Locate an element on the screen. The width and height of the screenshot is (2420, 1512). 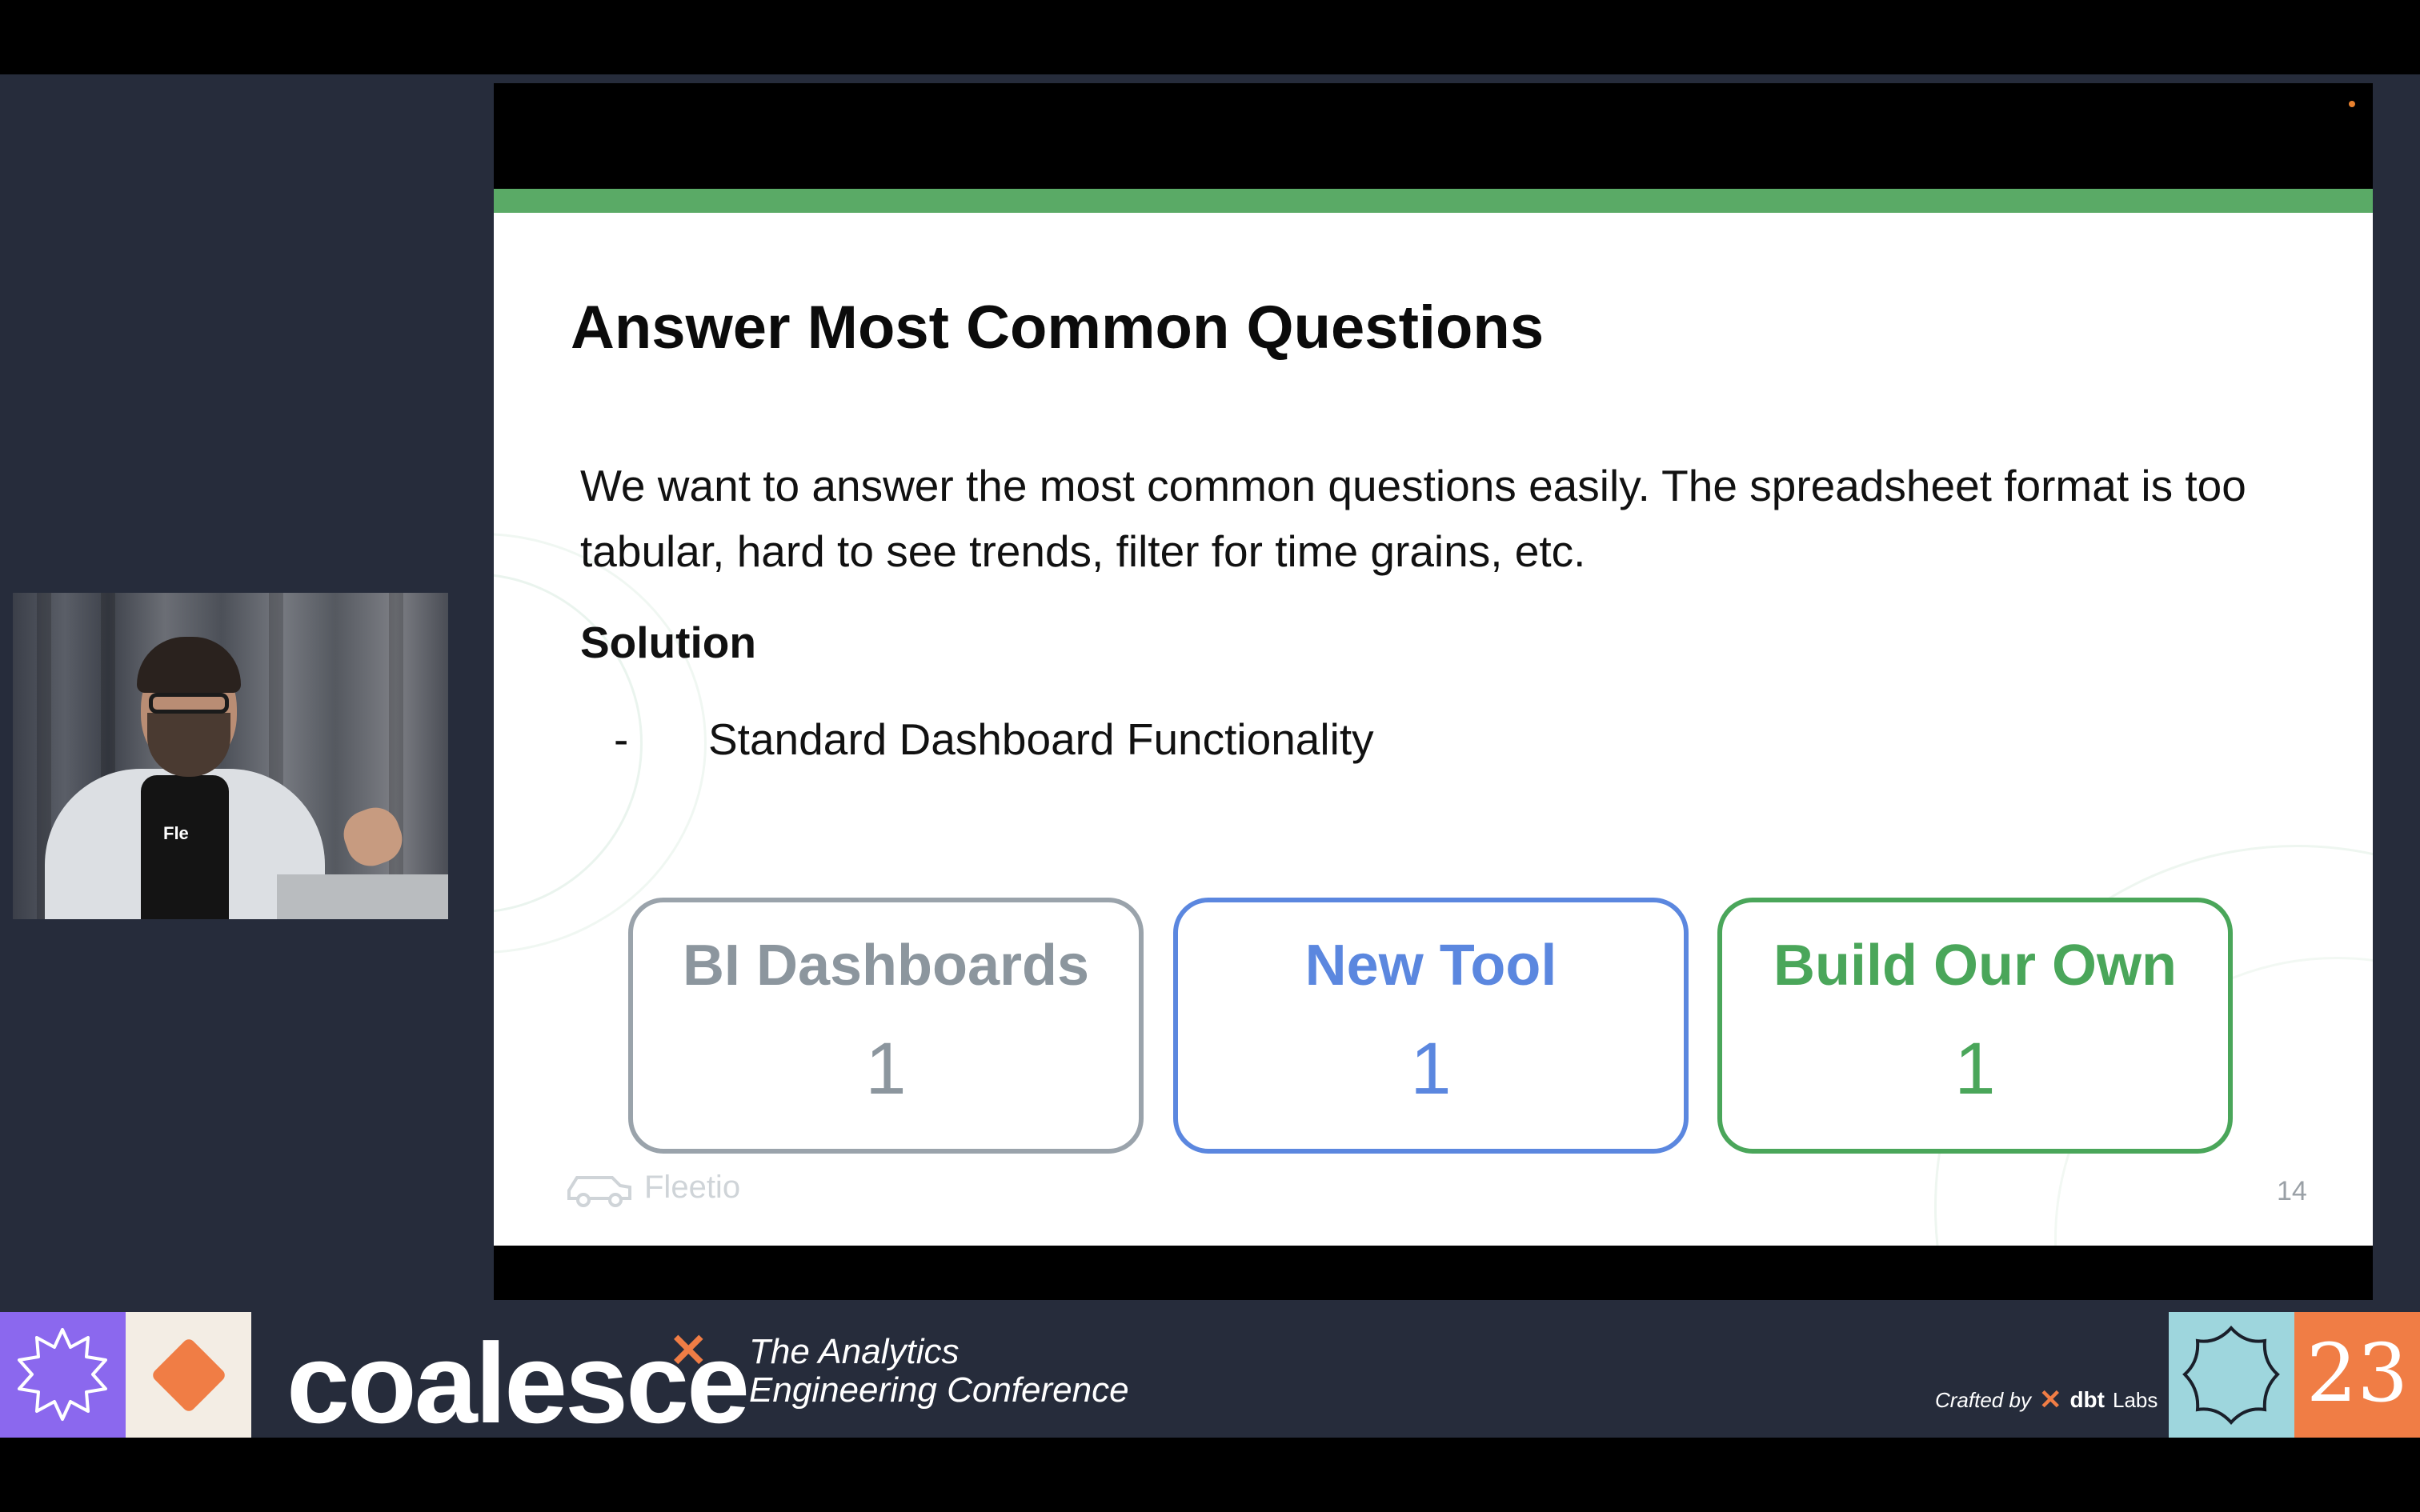
laptop is located at coordinates (362, 896).